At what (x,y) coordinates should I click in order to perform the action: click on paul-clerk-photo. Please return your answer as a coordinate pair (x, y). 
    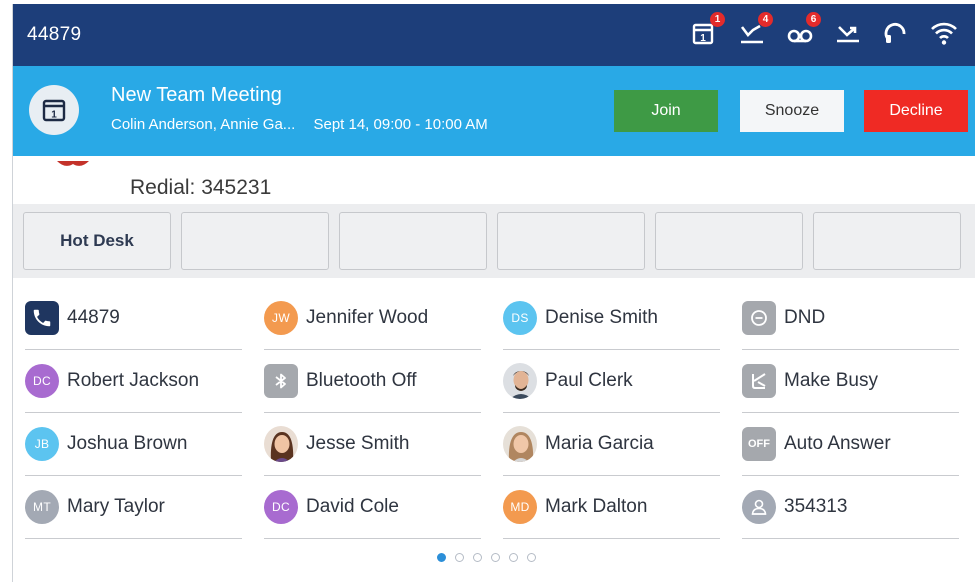
    Looking at the image, I should click on (520, 381).